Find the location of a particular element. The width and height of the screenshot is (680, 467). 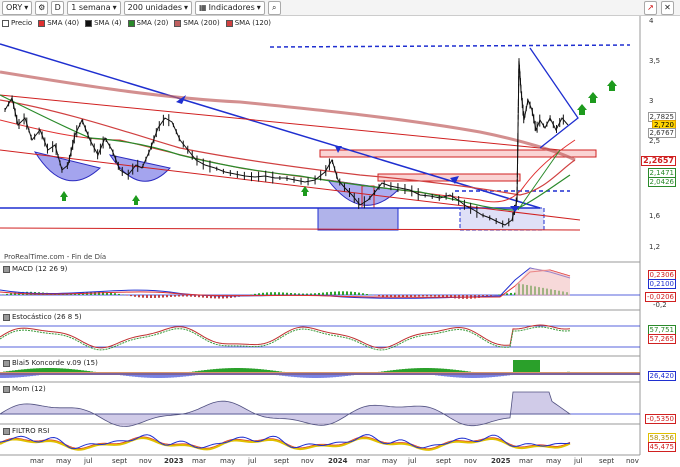

macd-label: MACD (12 26 9) is located at coordinates (35, 269).